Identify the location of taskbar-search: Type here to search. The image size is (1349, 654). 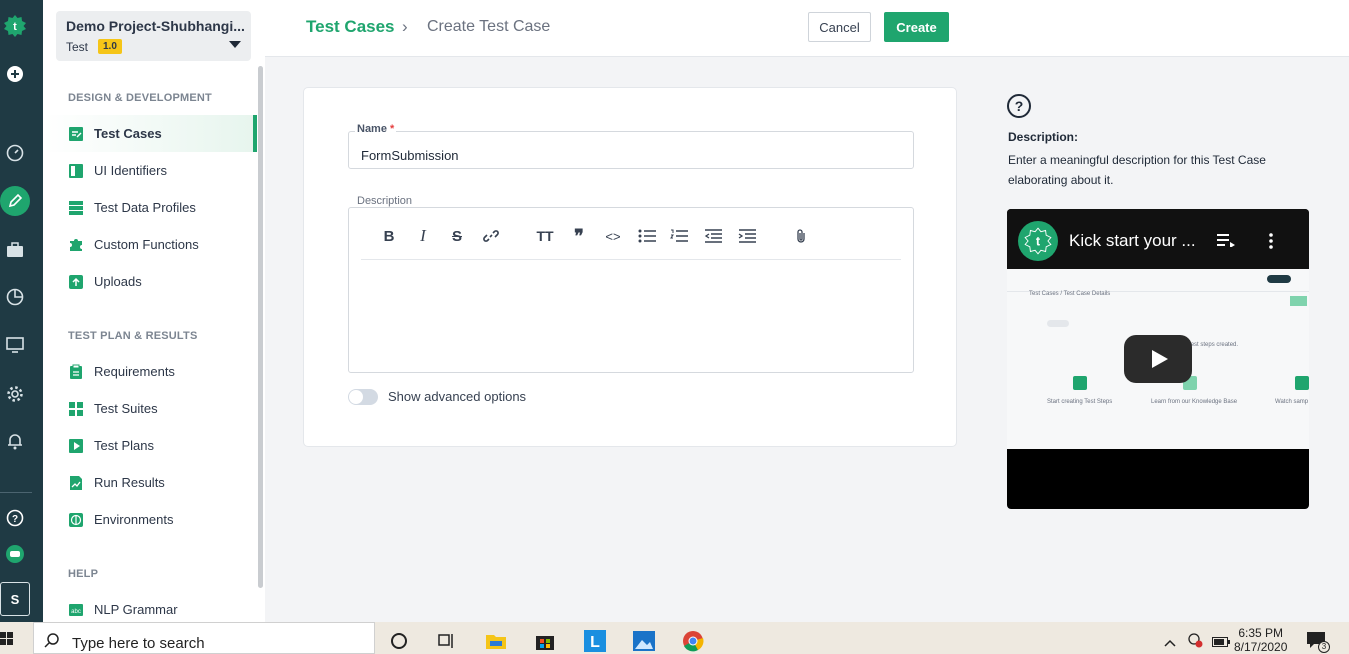
(204, 638).